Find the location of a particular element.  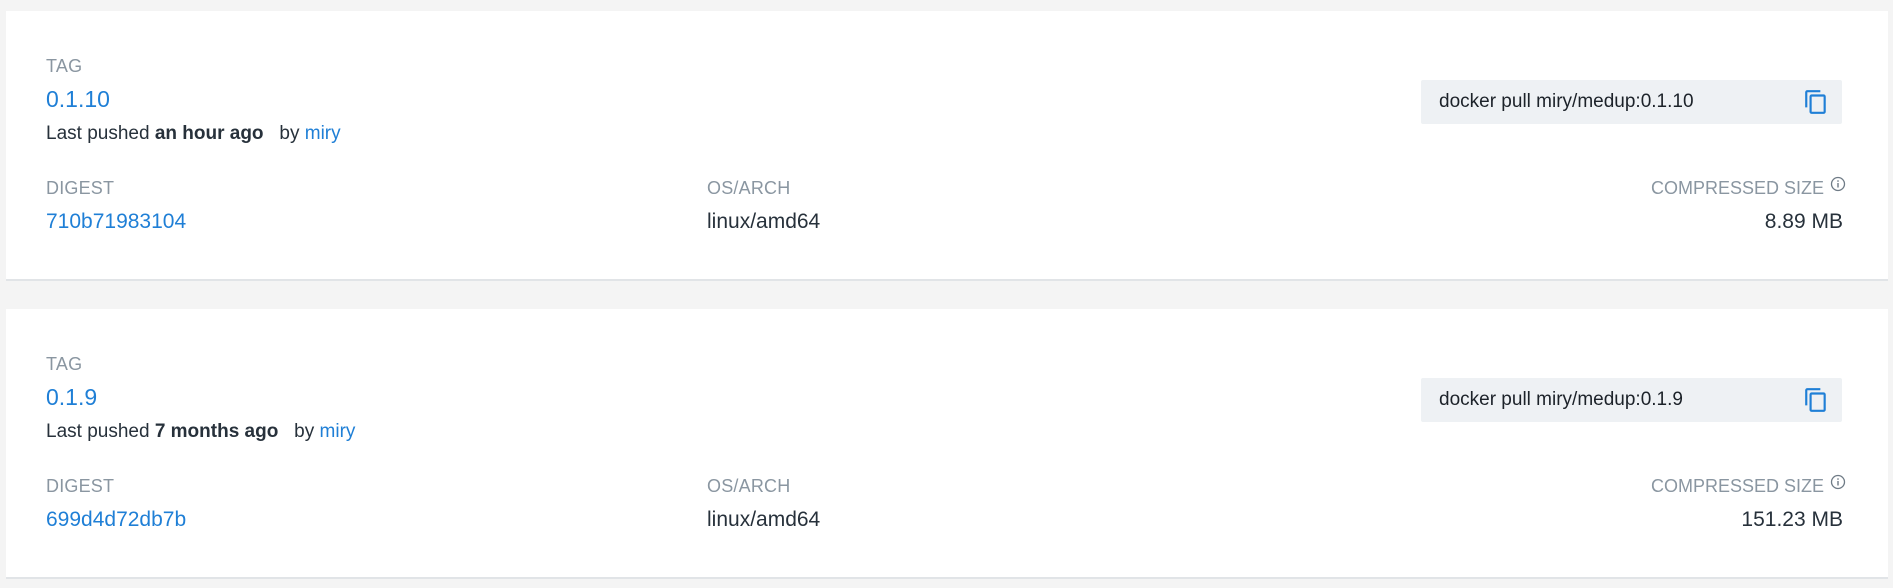

last-pushed-info: Last pushed 7 months ago by miry is located at coordinates (200, 432).